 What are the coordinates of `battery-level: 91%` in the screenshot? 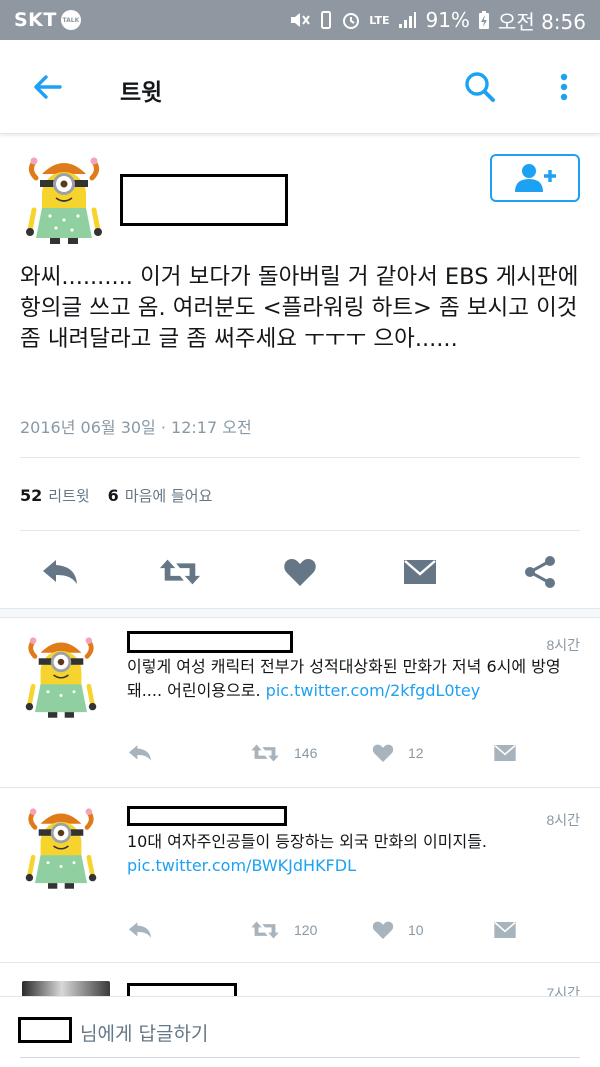 It's located at (447, 20).